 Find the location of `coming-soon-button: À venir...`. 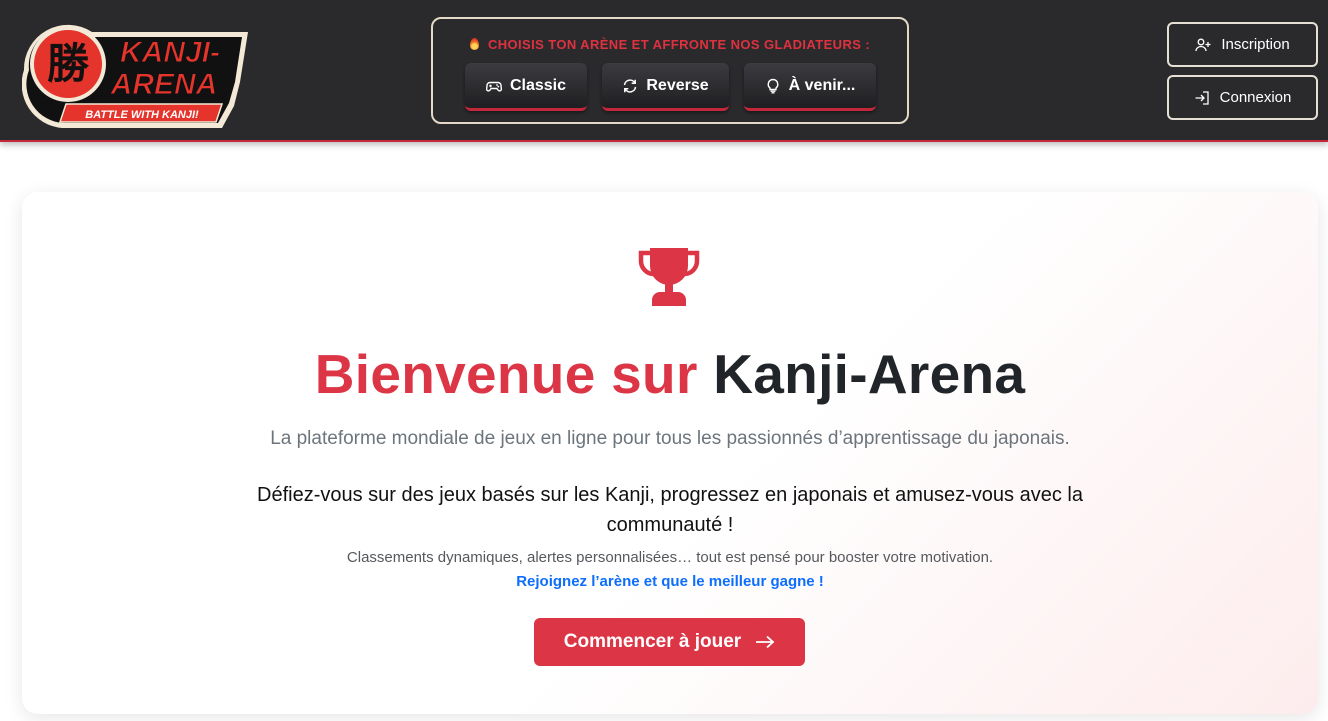

coming-soon-button: À venir... is located at coordinates (810, 87).